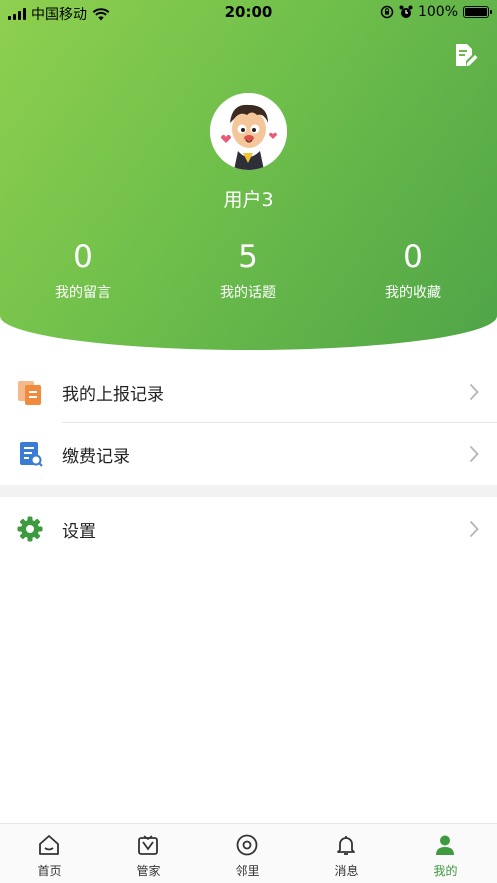 This screenshot has height=883, width=497. I want to click on neighbor-icon, so click(247, 845).